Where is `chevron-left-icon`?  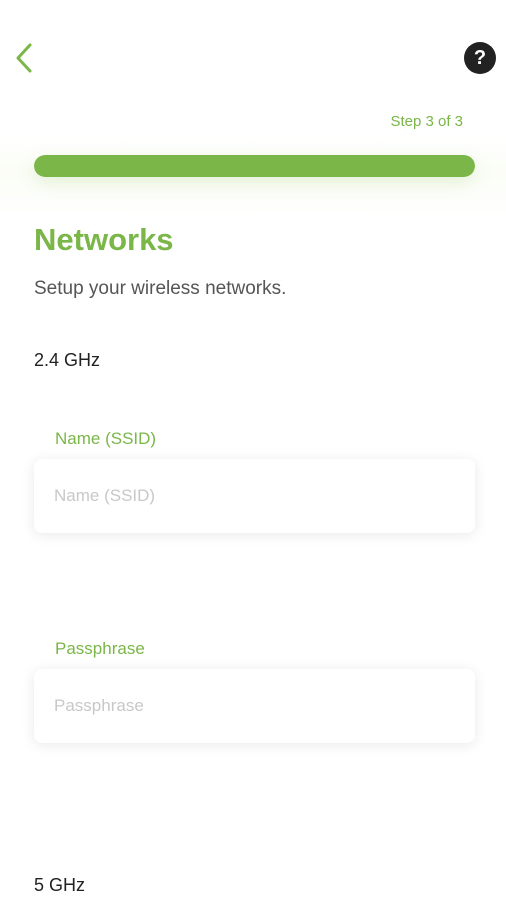
chevron-left-icon is located at coordinates (24, 58).